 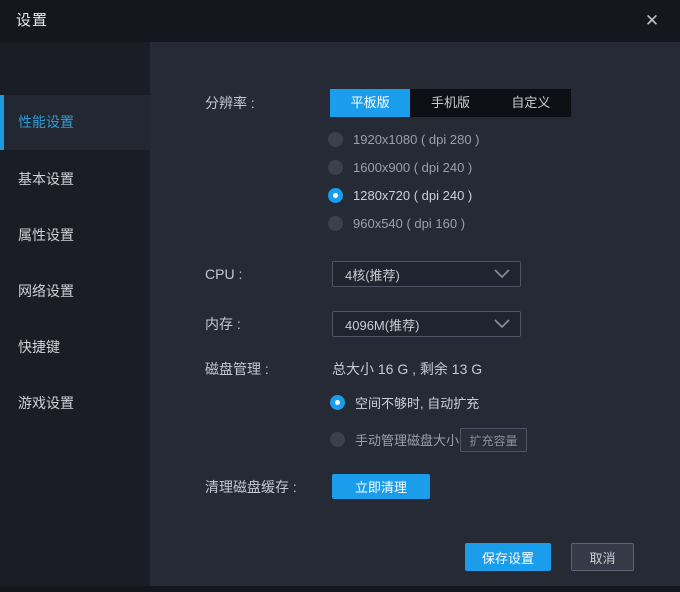 What do you see at coordinates (340, 589) in the screenshot?
I see `window-bottom-edge` at bounding box center [340, 589].